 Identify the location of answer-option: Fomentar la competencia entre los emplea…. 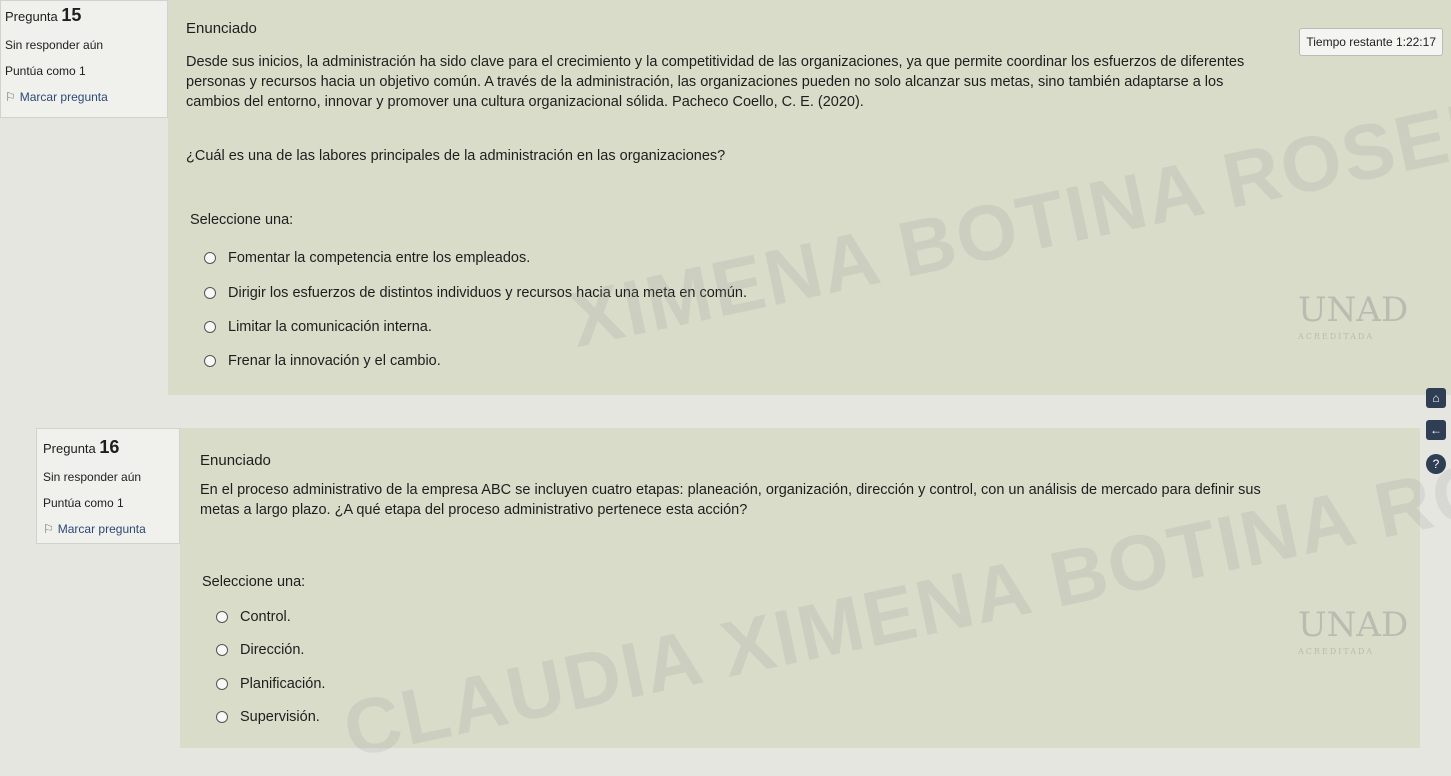
(367, 258).